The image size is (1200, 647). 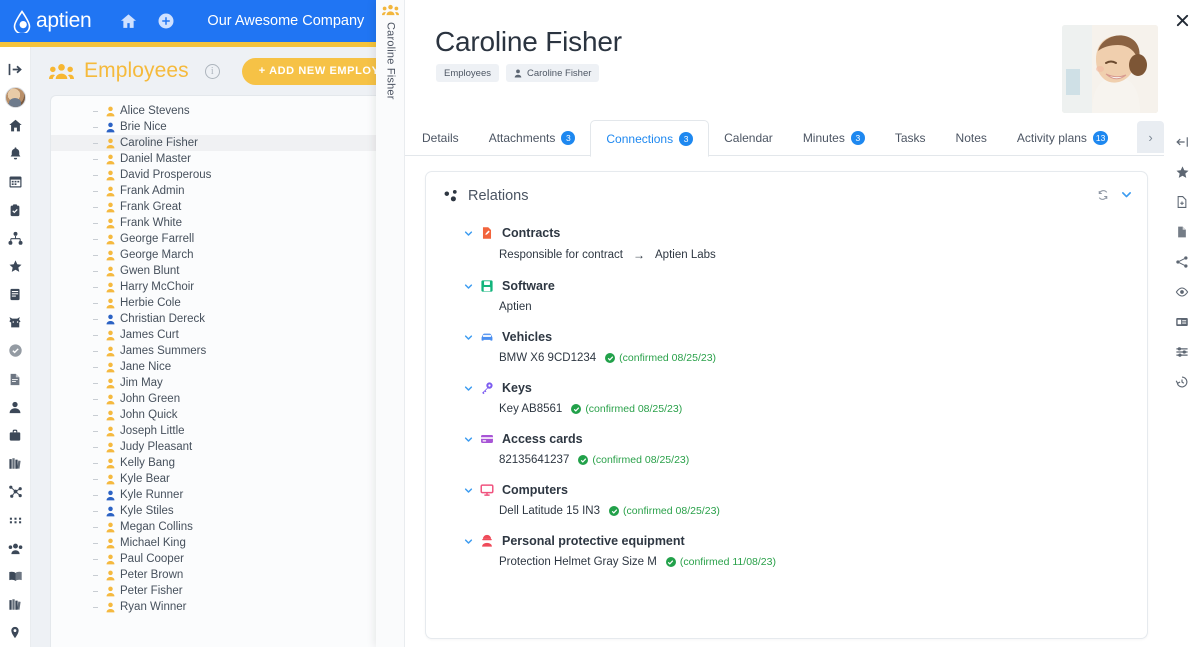 I want to click on file-text-icon, so click(x=15, y=379).